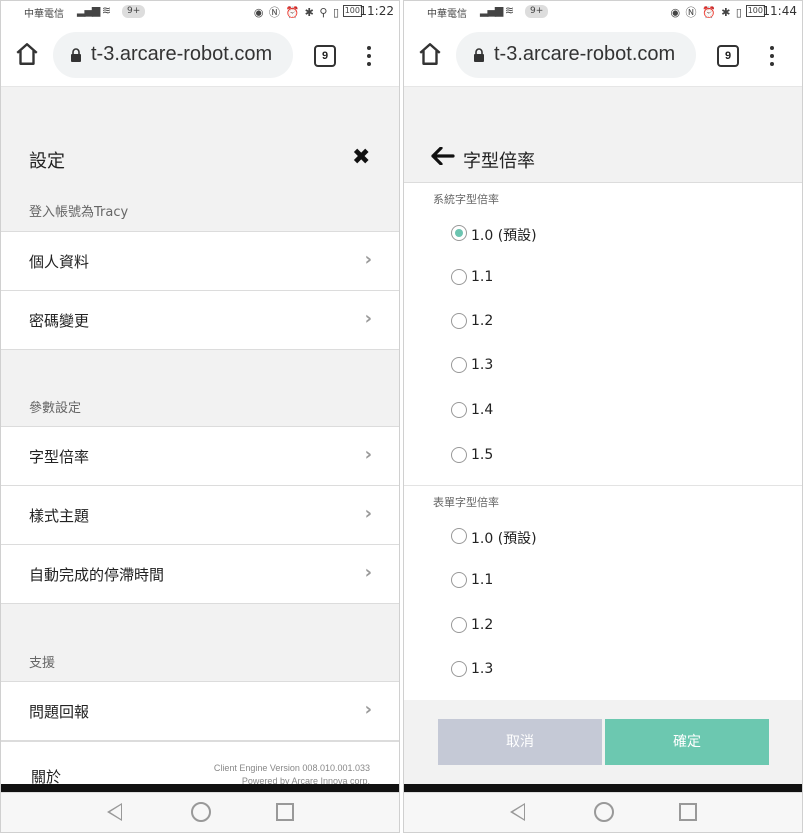  What do you see at coordinates (779, 11) in the screenshot?
I see `clock: 11:44` at bounding box center [779, 11].